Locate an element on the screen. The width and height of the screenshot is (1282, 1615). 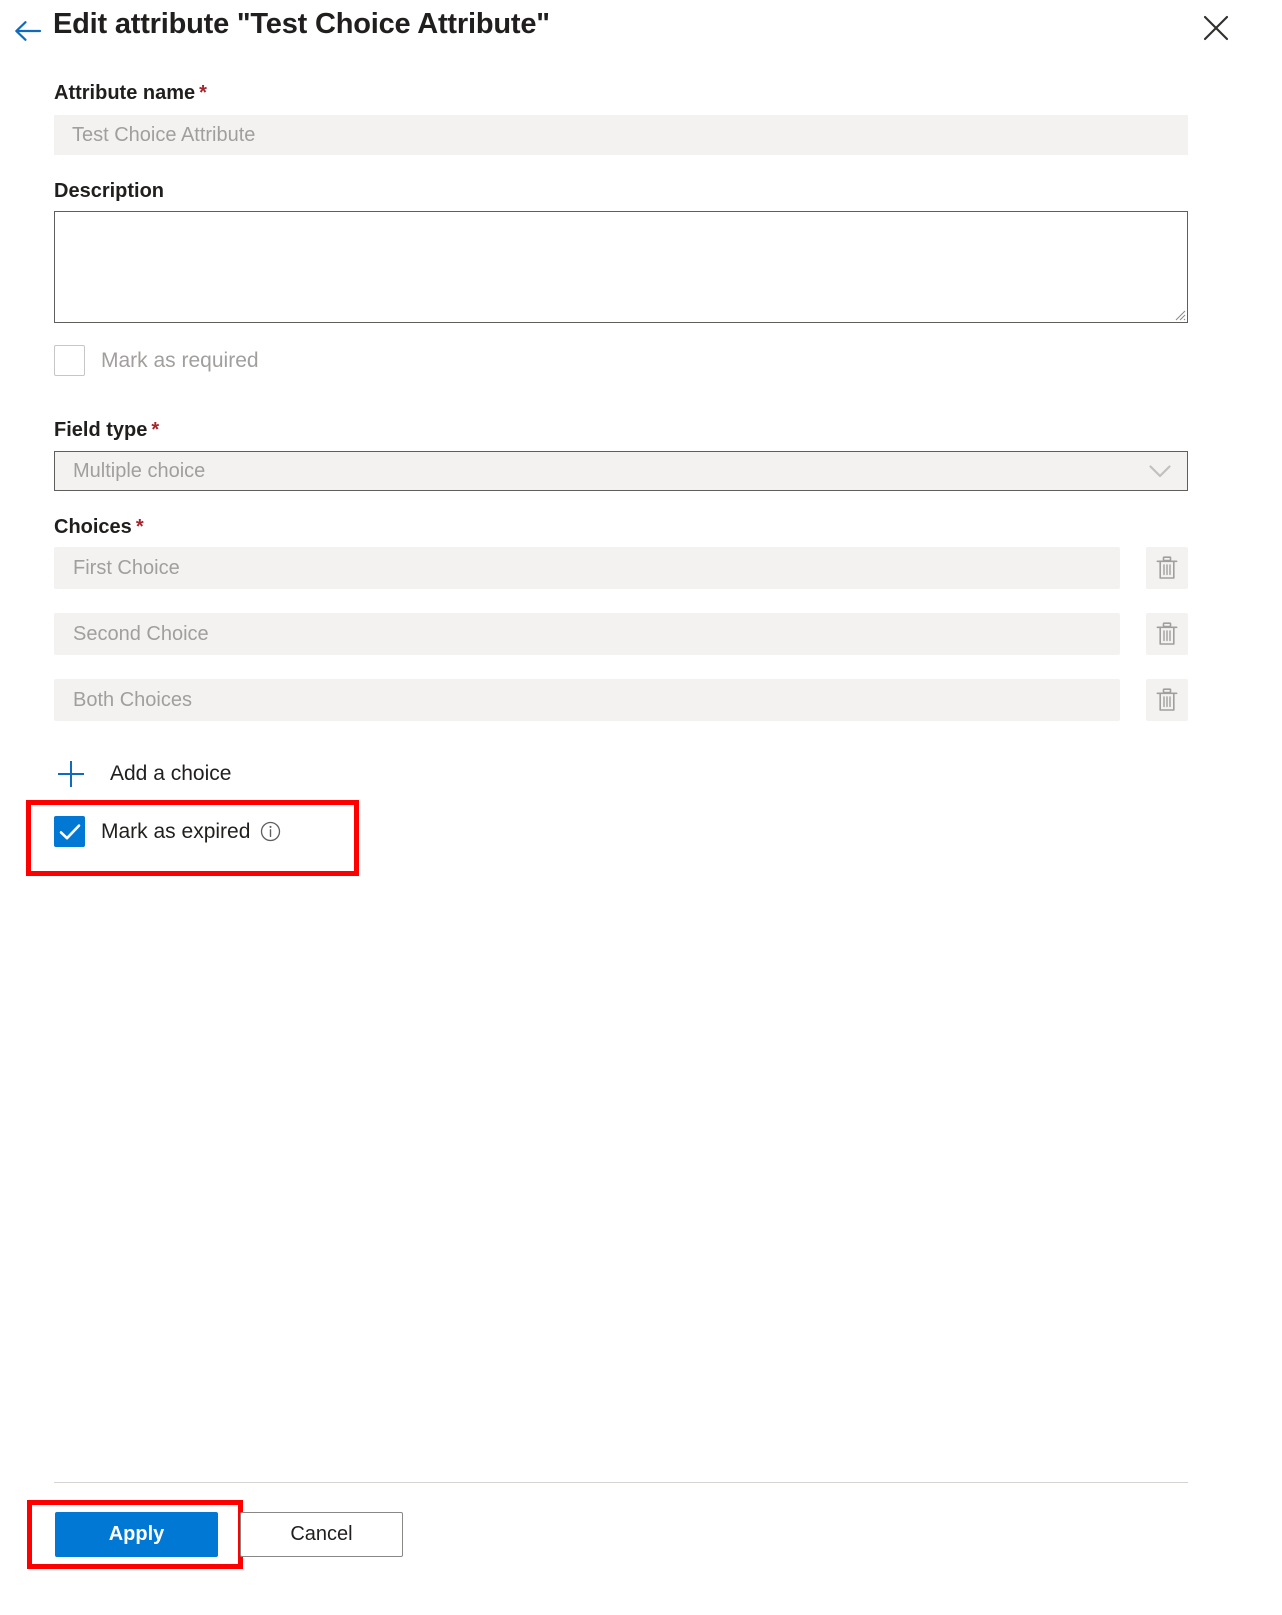
mark-as-expired-row: Mark as expired is located at coordinates (167, 831).